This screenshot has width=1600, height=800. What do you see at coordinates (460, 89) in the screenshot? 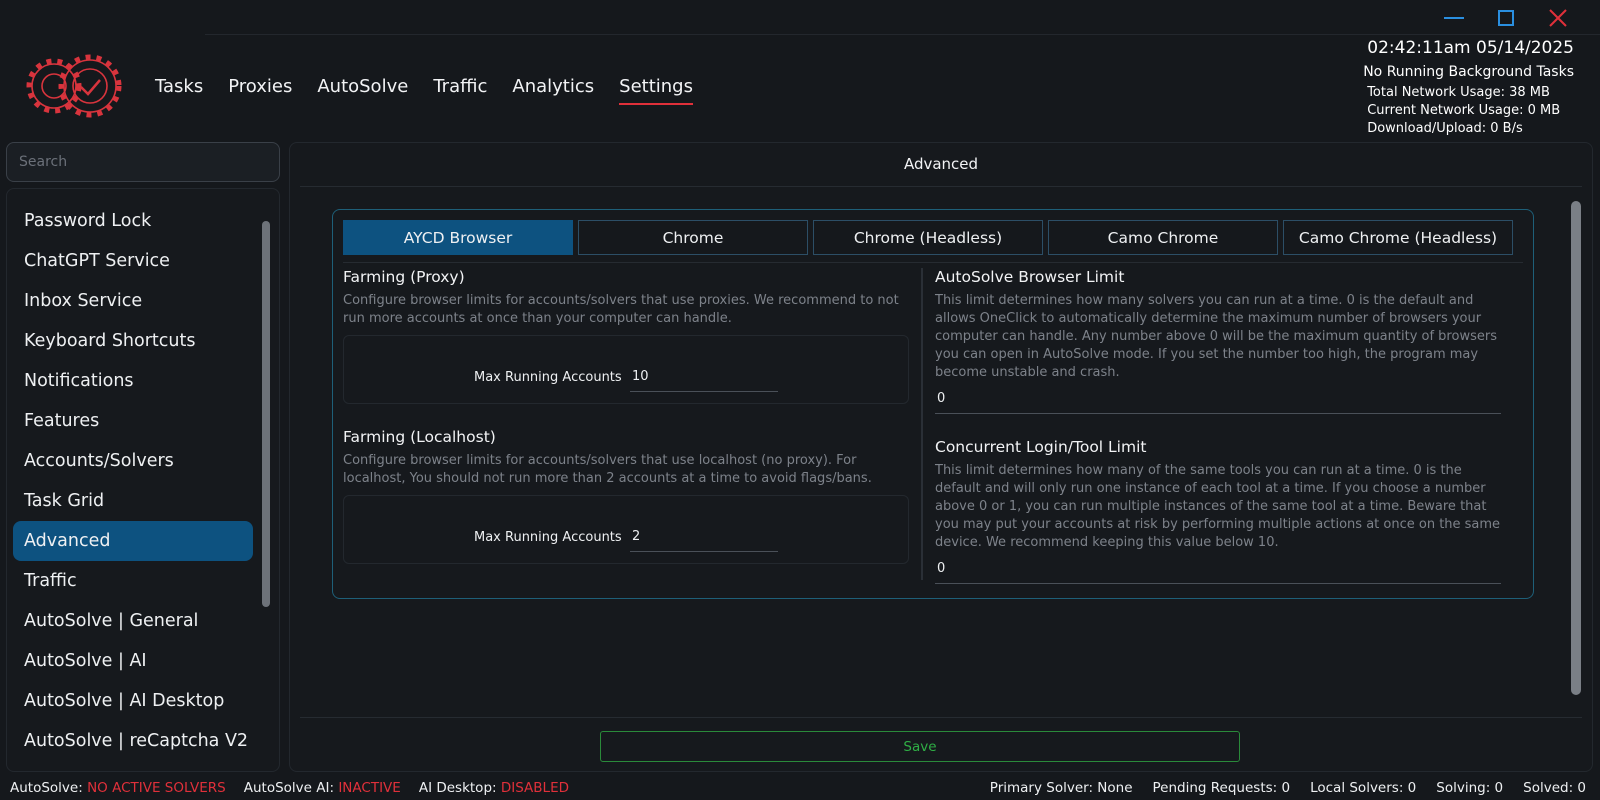
I see `nav-traffic: Traffic` at bounding box center [460, 89].